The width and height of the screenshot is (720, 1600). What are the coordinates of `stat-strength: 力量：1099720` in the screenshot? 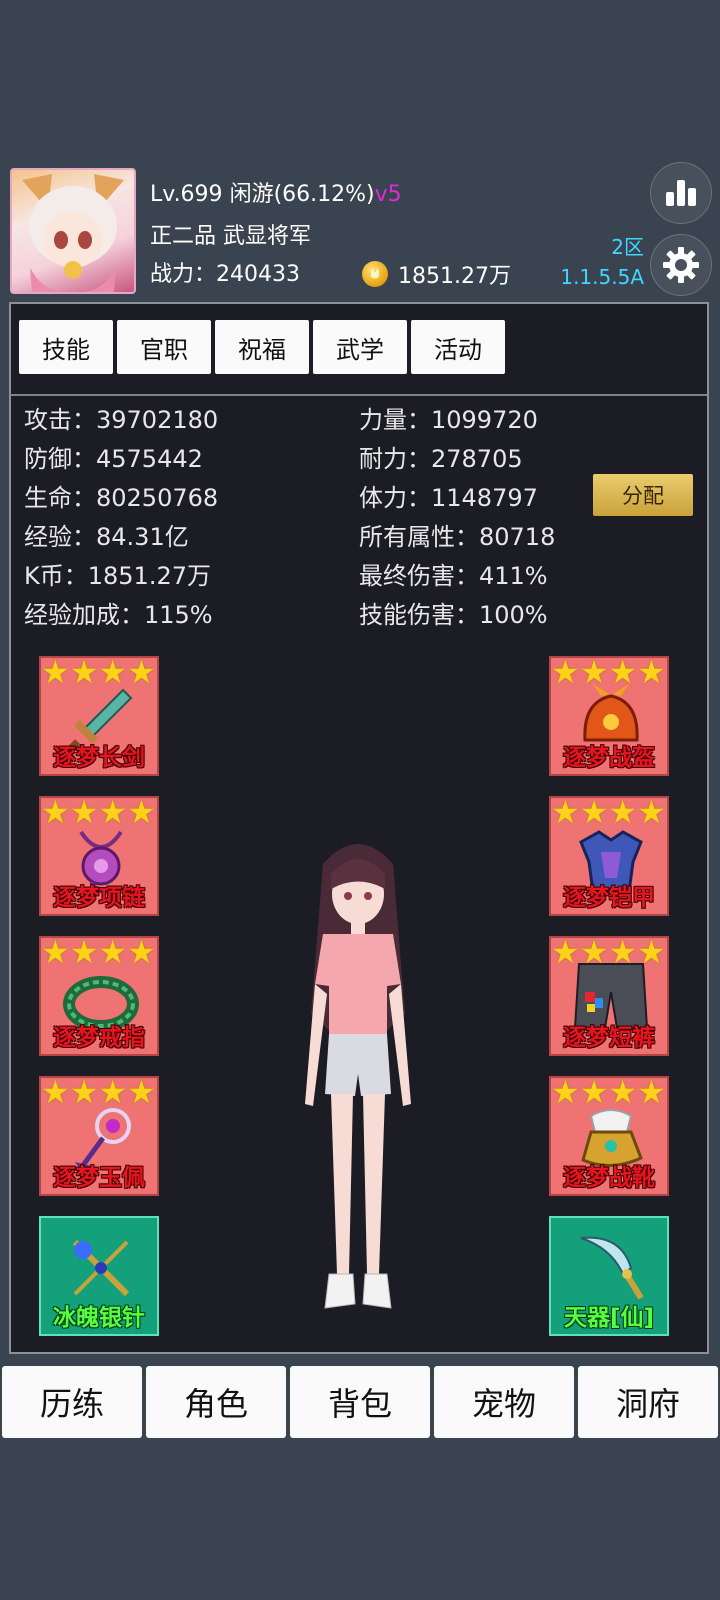 It's located at (448, 420).